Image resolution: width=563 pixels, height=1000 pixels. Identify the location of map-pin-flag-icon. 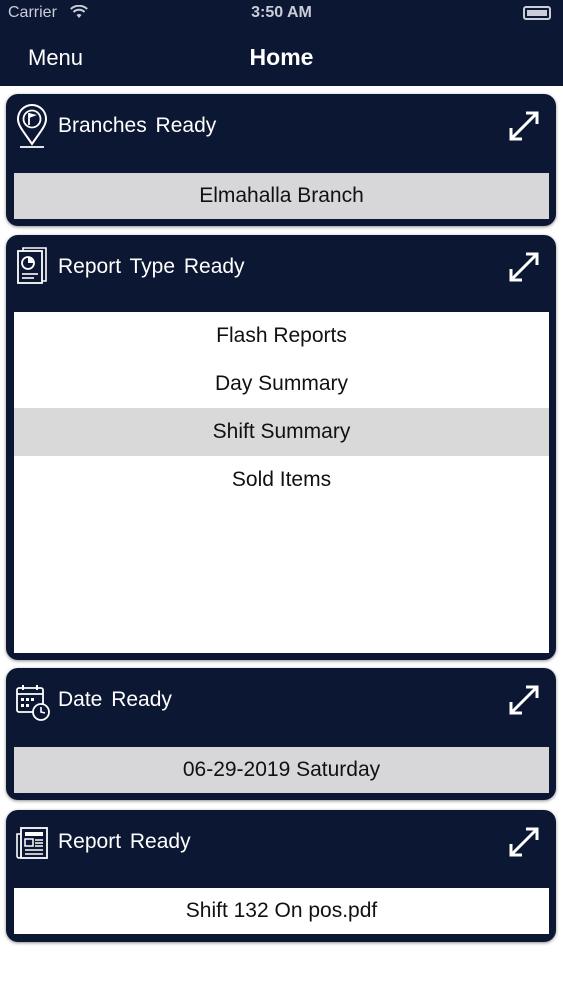
(32, 126).